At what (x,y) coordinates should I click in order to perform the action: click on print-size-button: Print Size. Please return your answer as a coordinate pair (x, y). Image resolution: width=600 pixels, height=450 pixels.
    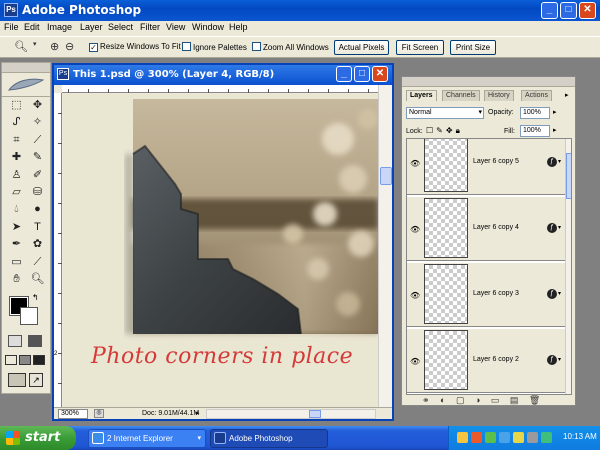
    Looking at the image, I should click on (473, 47).